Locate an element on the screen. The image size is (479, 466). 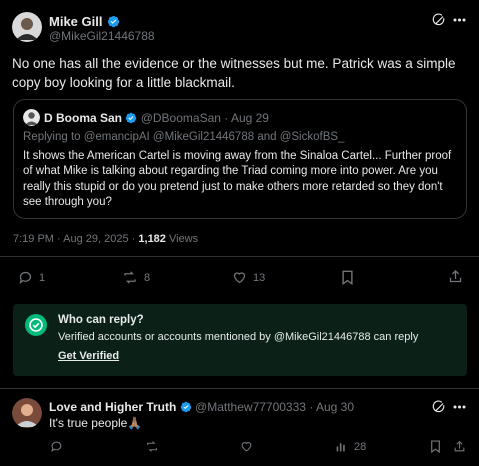
reply-date: · Aug 30 is located at coordinates (331, 407).